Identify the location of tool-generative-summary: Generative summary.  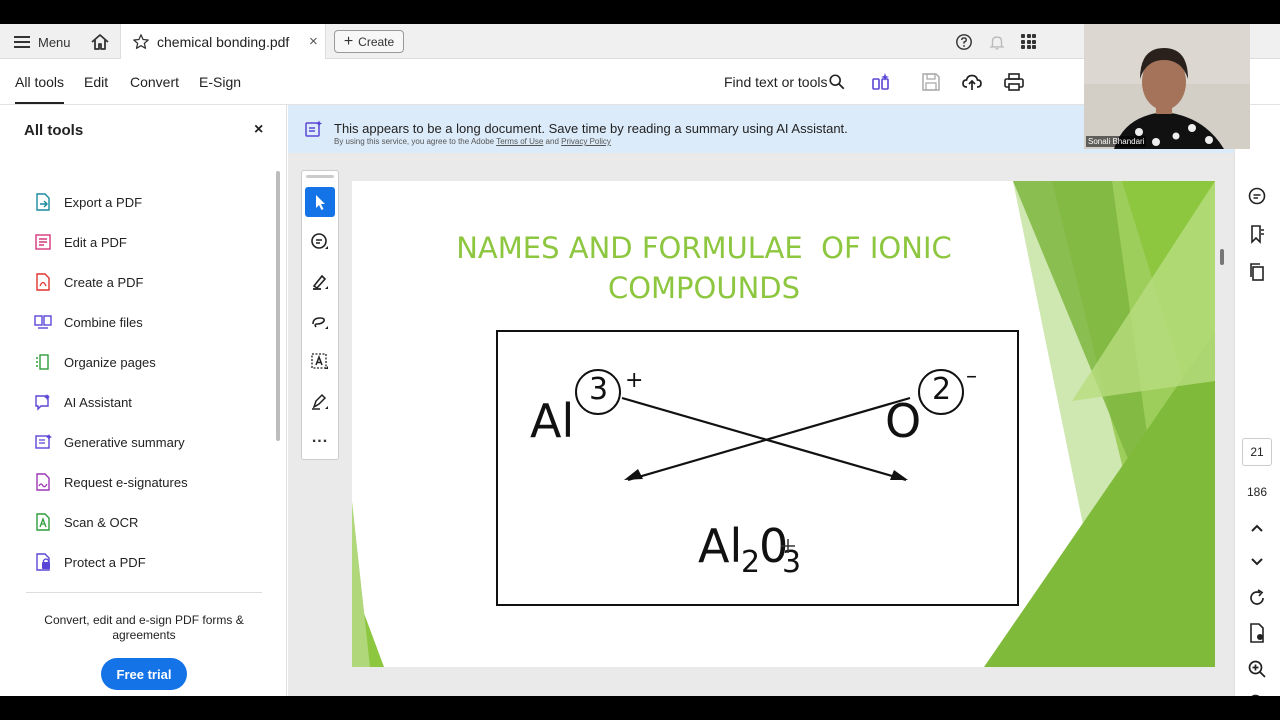
(109, 442).